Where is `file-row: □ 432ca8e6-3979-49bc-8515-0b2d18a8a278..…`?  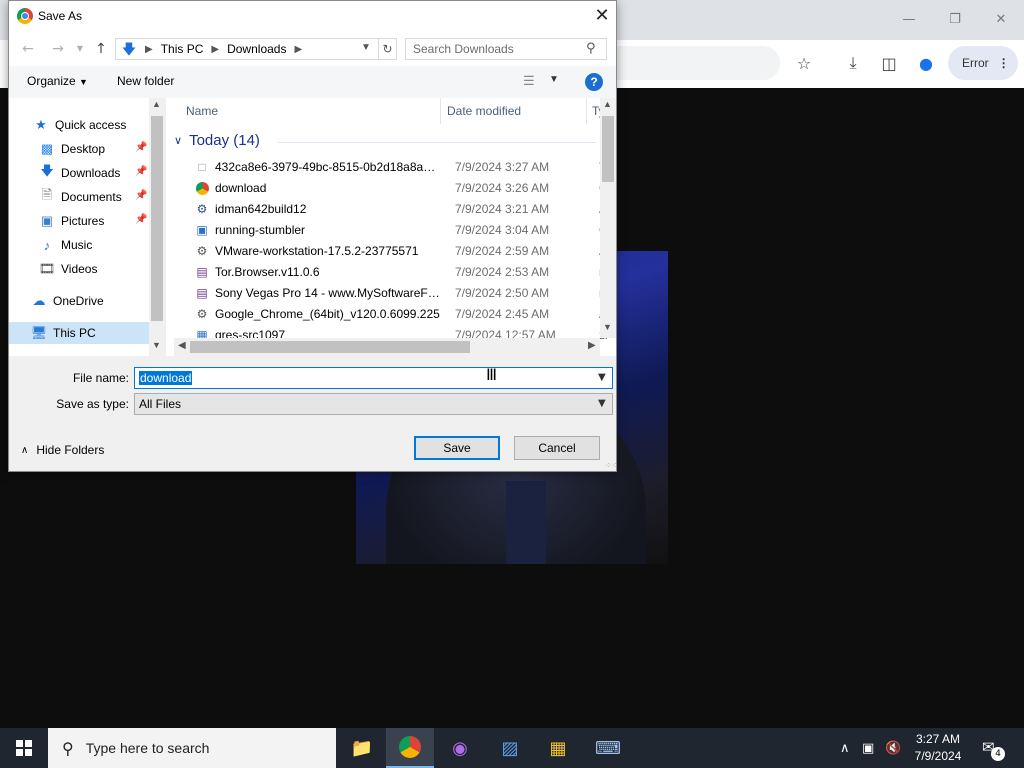 file-row: □ 432ca8e6-3979-49bc-8515-0b2d18a8a278..… is located at coordinates (401, 167).